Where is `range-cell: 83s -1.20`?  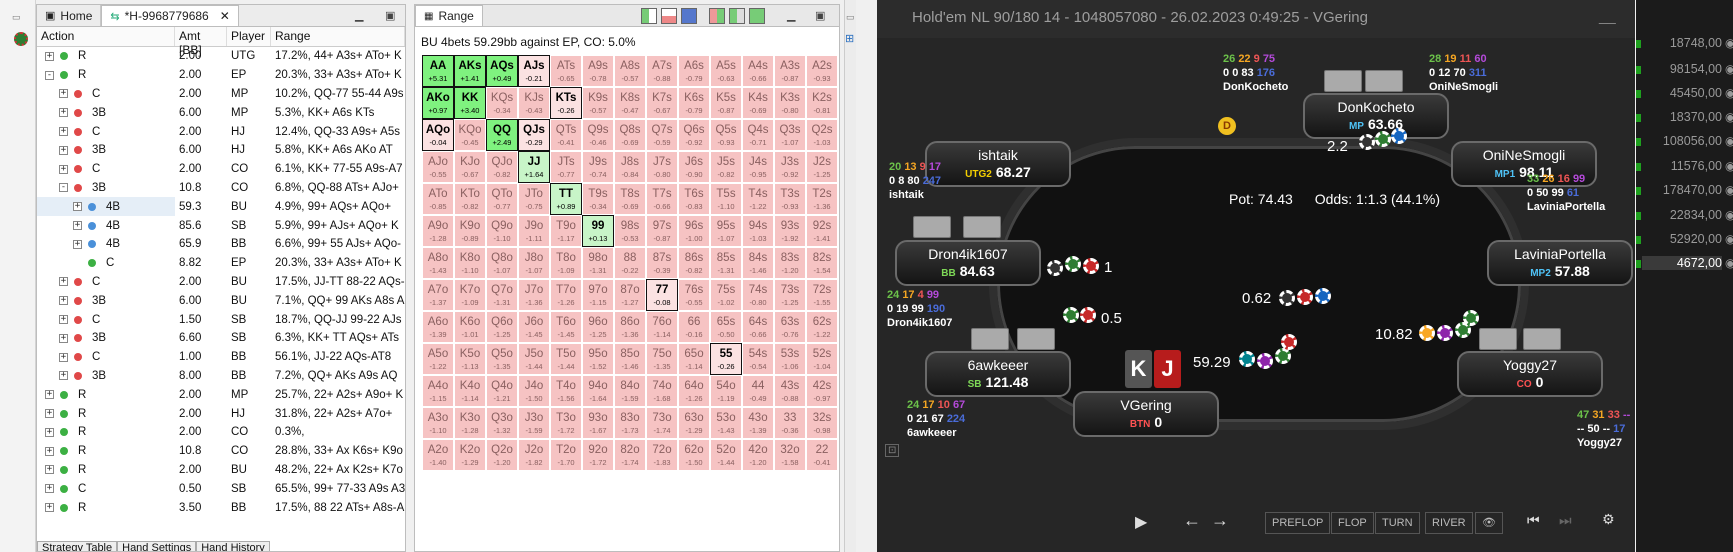 range-cell: 83s -1.20 is located at coordinates (790, 263).